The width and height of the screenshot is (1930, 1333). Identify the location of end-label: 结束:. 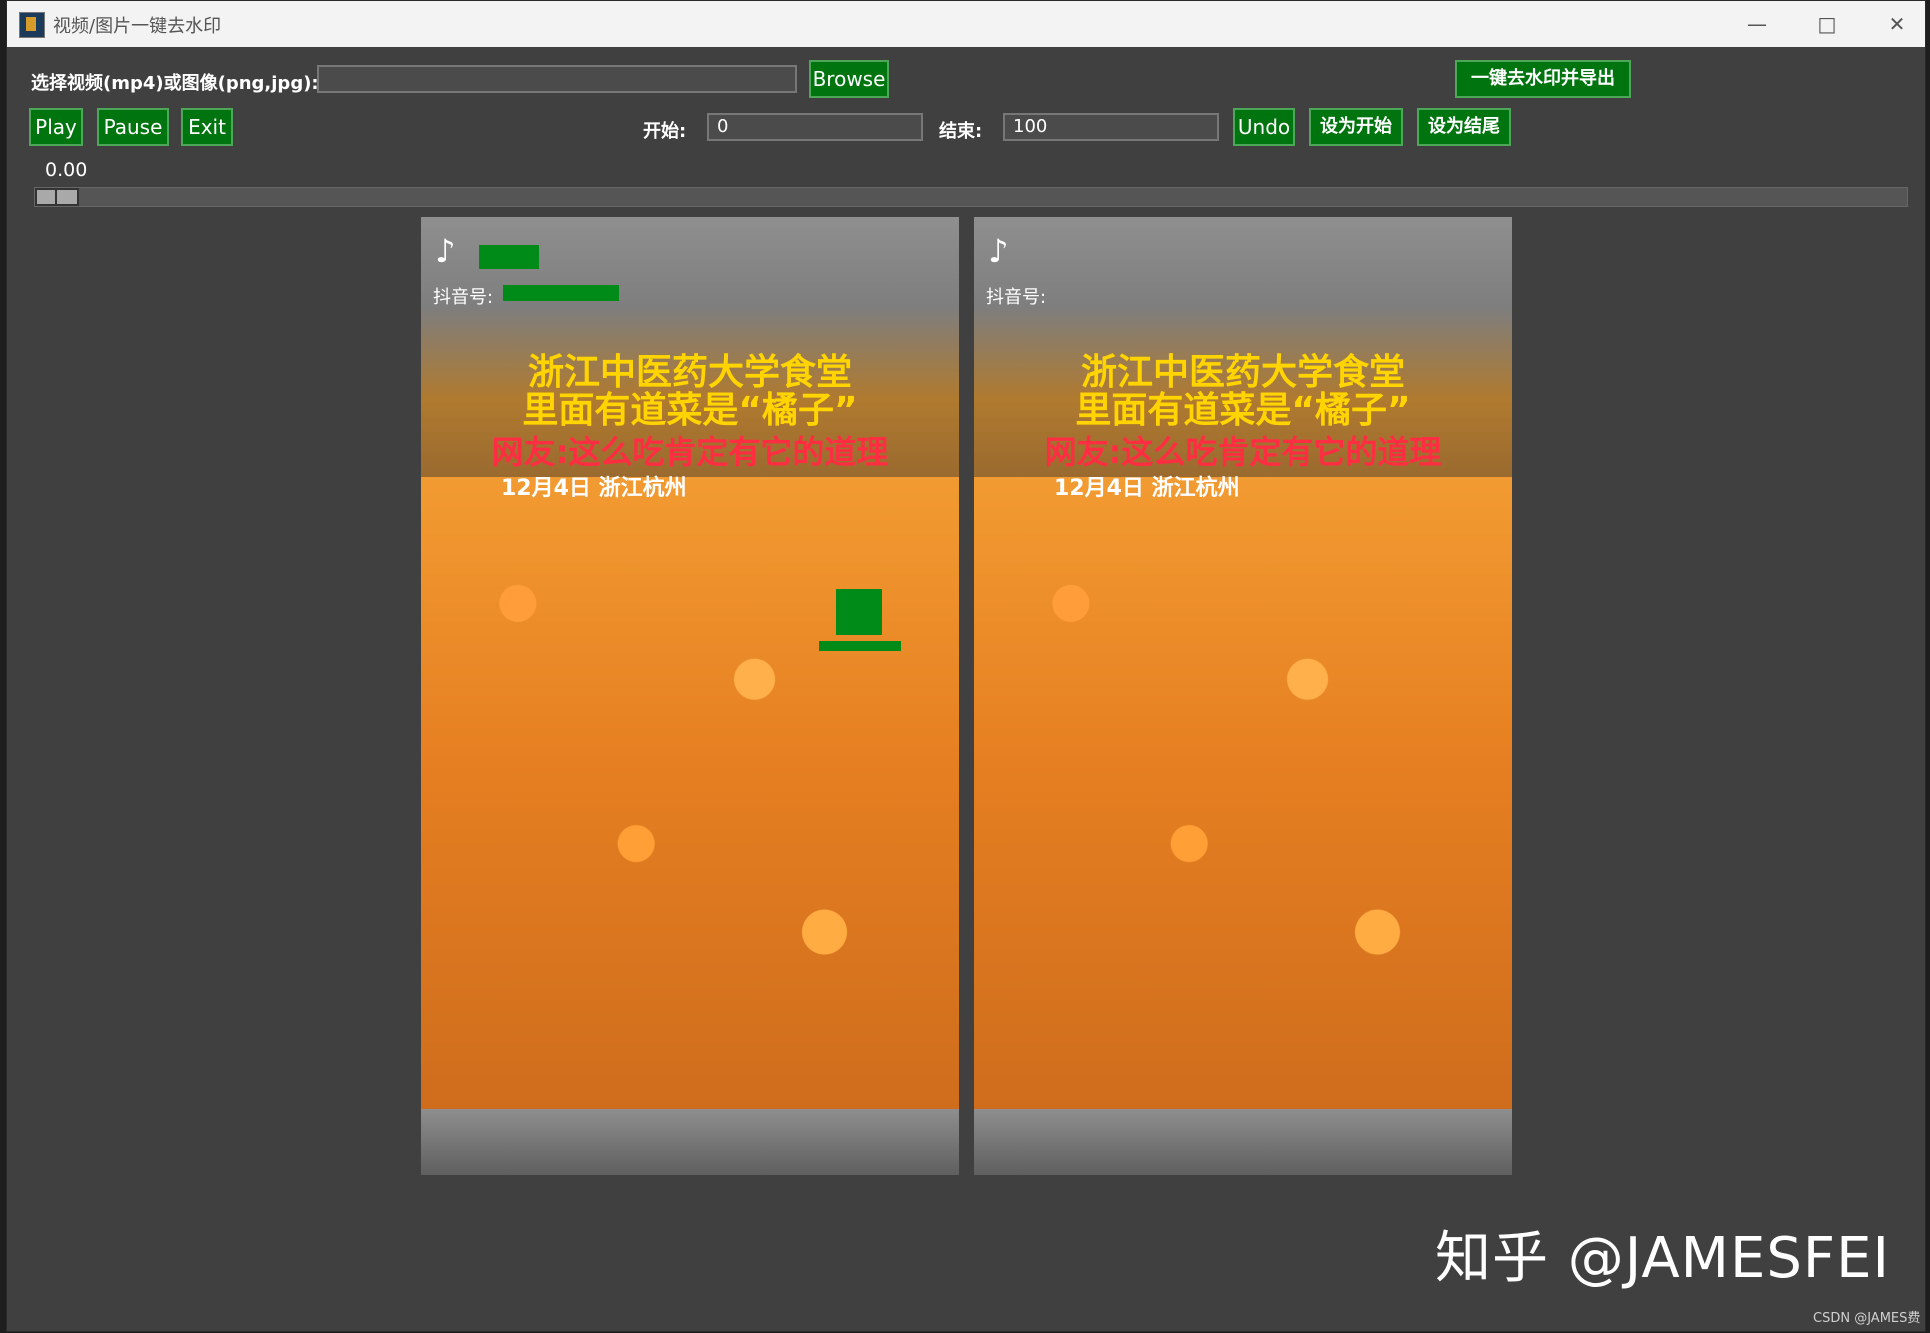
(961, 131).